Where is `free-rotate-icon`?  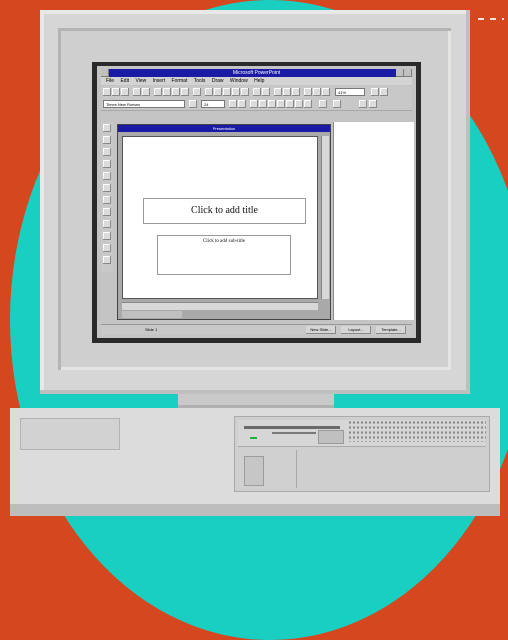
free-rotate-icon is located at coordinates (107, 212).